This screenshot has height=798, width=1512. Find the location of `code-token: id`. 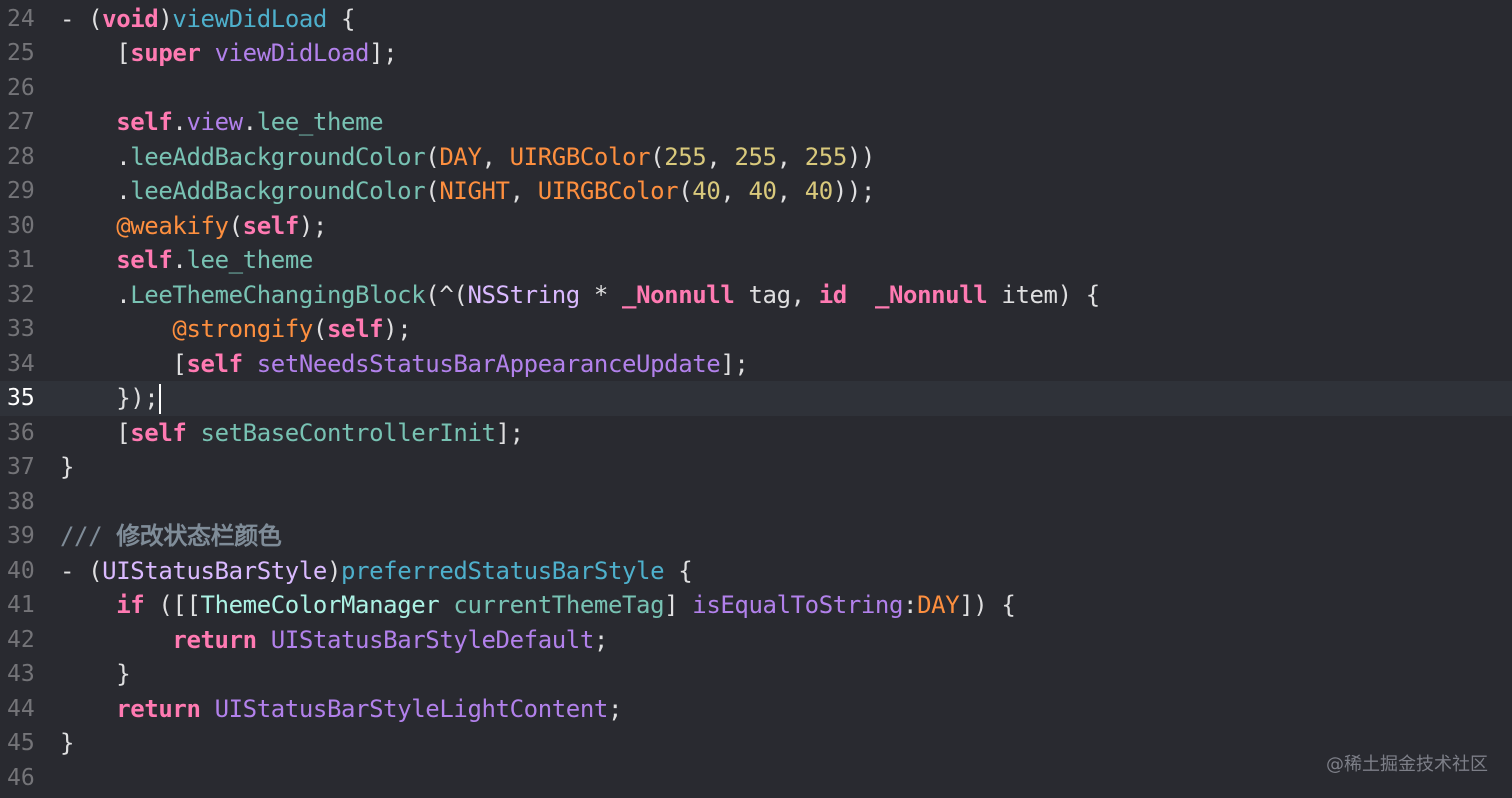

code-token: id is located at coordinates (833, 294).